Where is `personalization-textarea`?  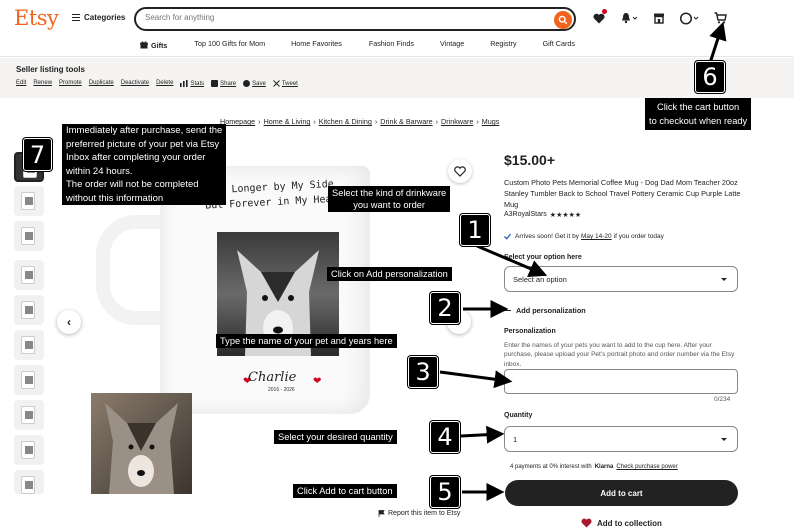 personalization-textarea is located at coordinates (621, 381).